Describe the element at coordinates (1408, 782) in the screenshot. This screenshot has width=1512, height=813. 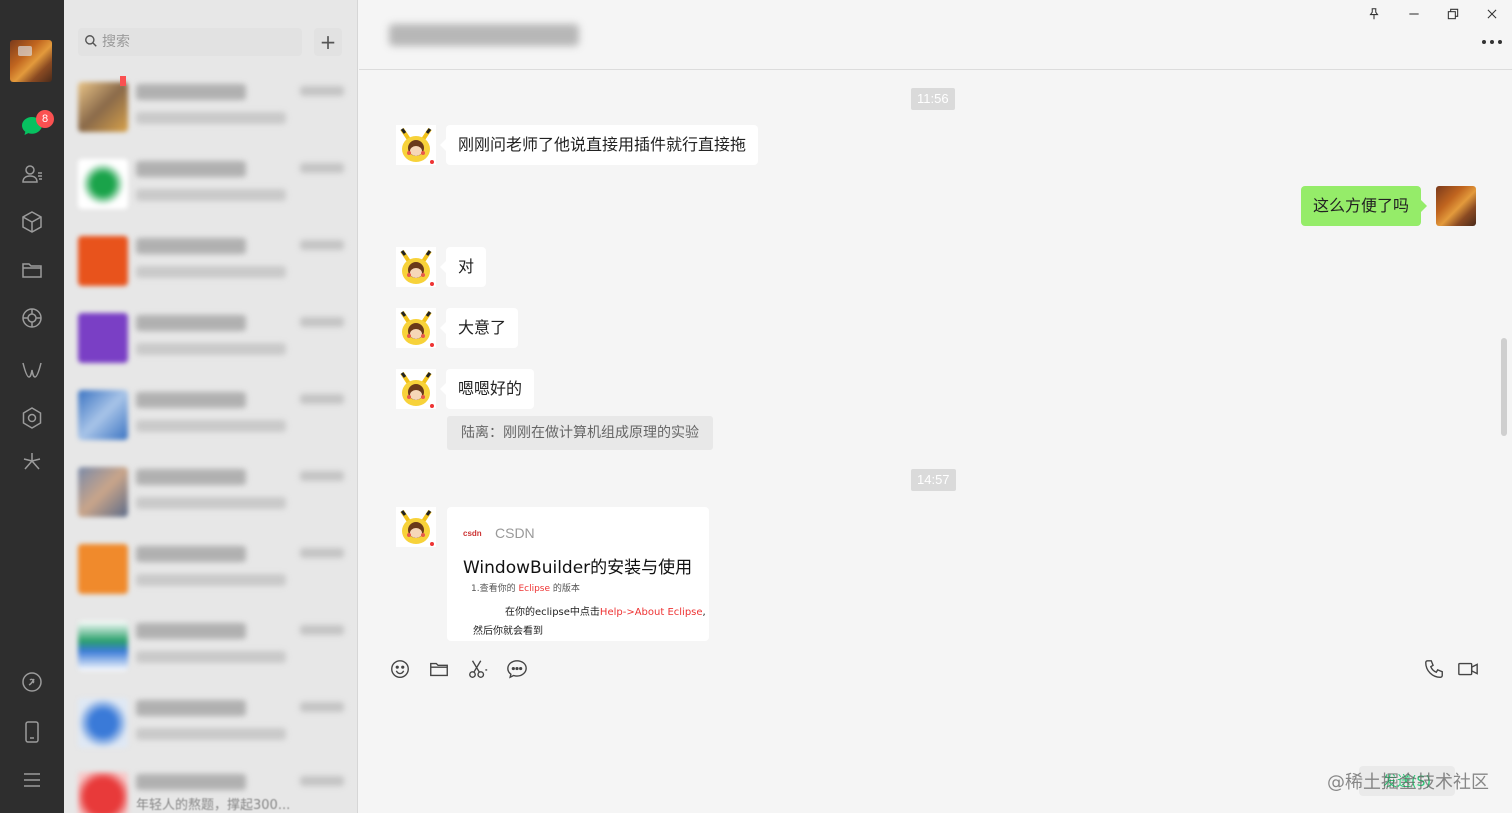
I see `watermark: @稀土掘金技术社区` at that location.